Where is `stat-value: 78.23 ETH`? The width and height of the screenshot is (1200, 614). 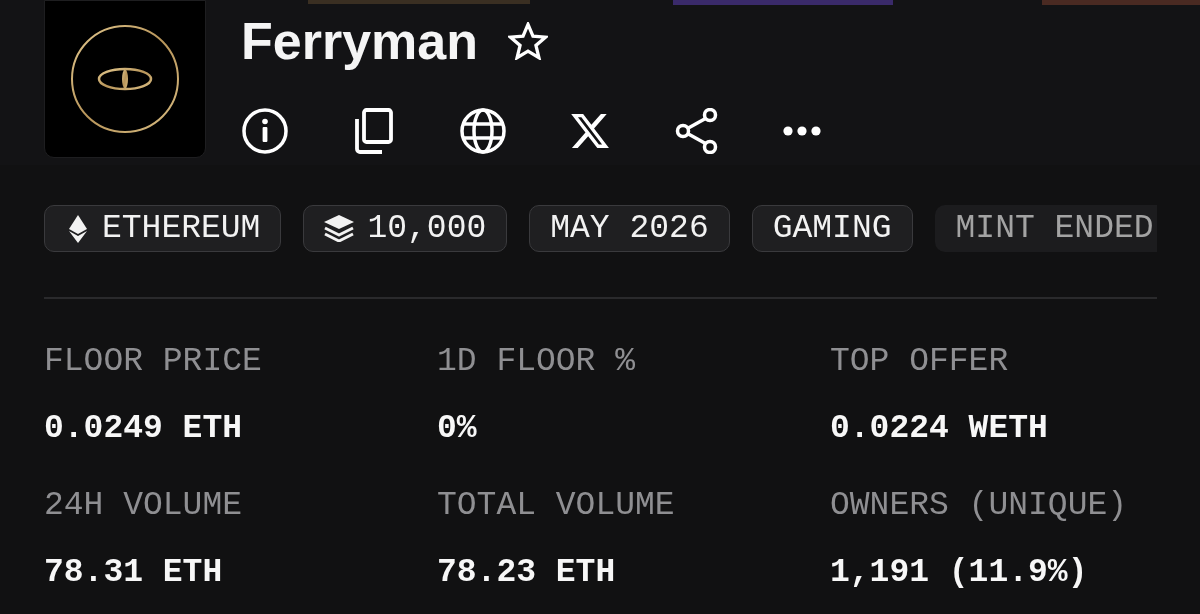 stat-value: 78.23 ETH is located at coordinates (526, 572).